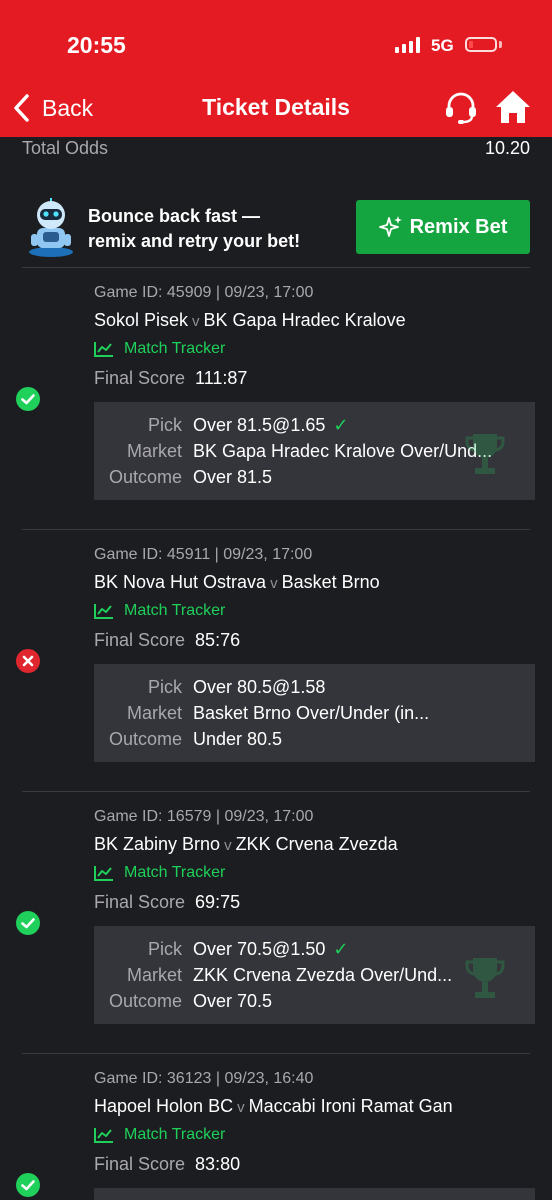  What do you see at coordinates (174, 216) in the screenshot?
I see `promo-line-1: Bounce back fast —` at bounding box center [174, 216].